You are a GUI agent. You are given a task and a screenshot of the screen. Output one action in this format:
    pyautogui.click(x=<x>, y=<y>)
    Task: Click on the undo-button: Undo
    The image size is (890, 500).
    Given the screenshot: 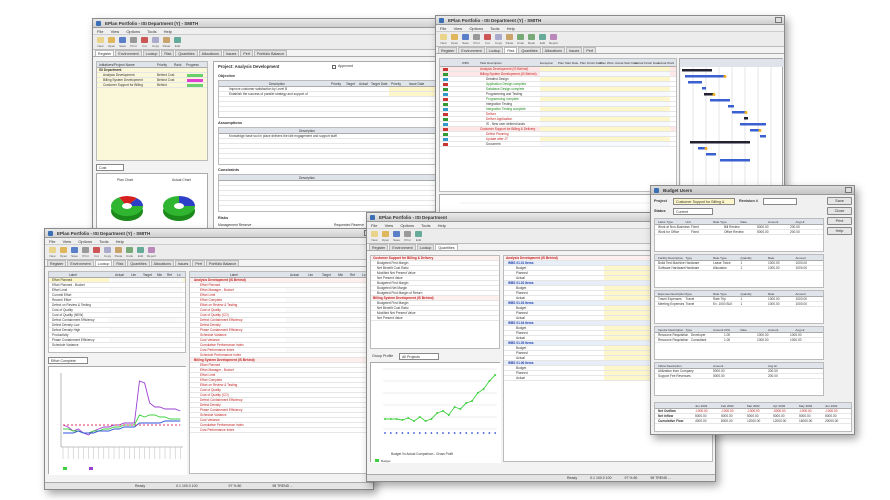 What is the action you would take?
    pyautogui.click(x=129, y=252)
    